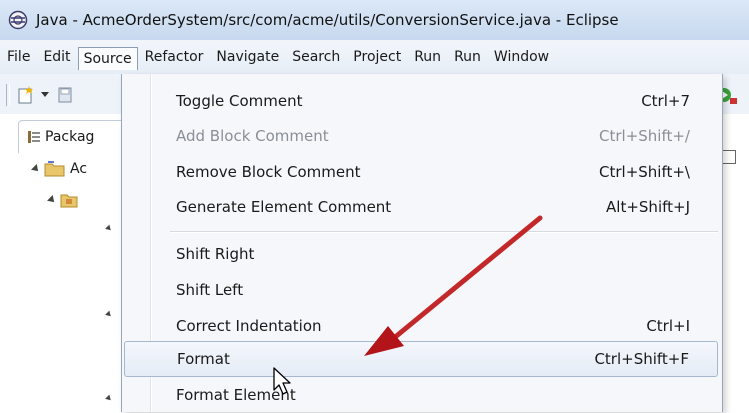 This screenshot has height=413, width=749. Describe the element at coordinates (421, 172) in the screenshot. I see `menu-item-remove-block-comment: Remove Block Comment Ctrl+Shift+\` at that location.